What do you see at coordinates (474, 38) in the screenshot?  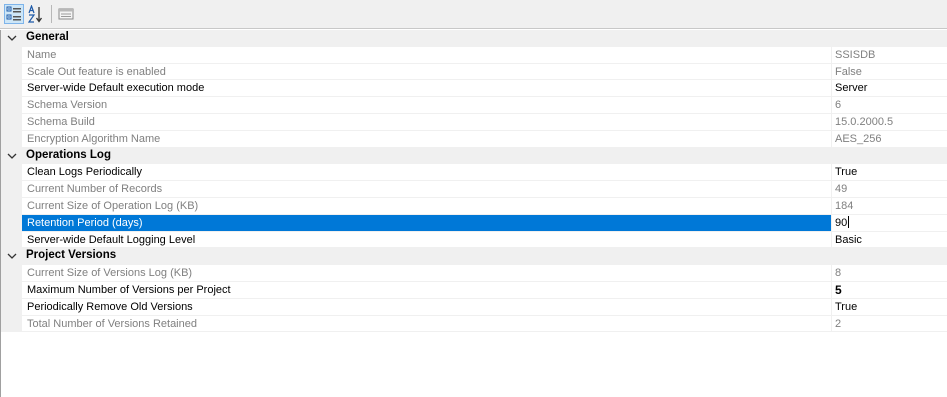 I see `category-general: General` at bounding box center [474, 38].